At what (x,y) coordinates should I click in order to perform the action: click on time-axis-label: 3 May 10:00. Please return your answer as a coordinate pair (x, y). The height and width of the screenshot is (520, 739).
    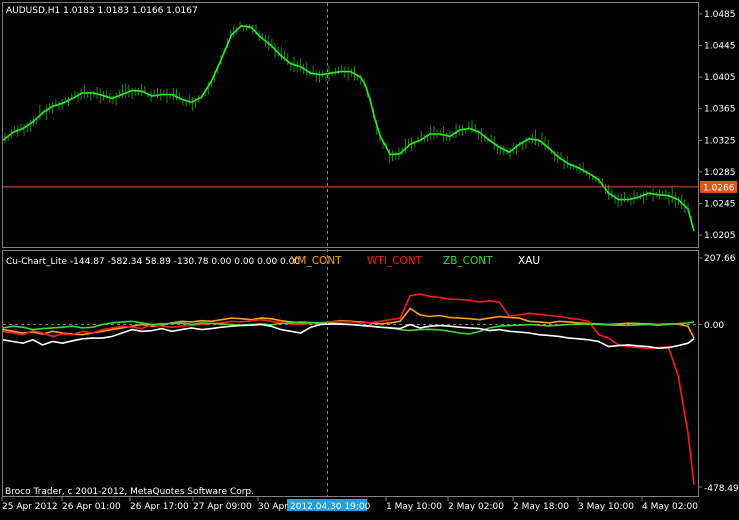
    Looking at the image, I should click on (606, 507).